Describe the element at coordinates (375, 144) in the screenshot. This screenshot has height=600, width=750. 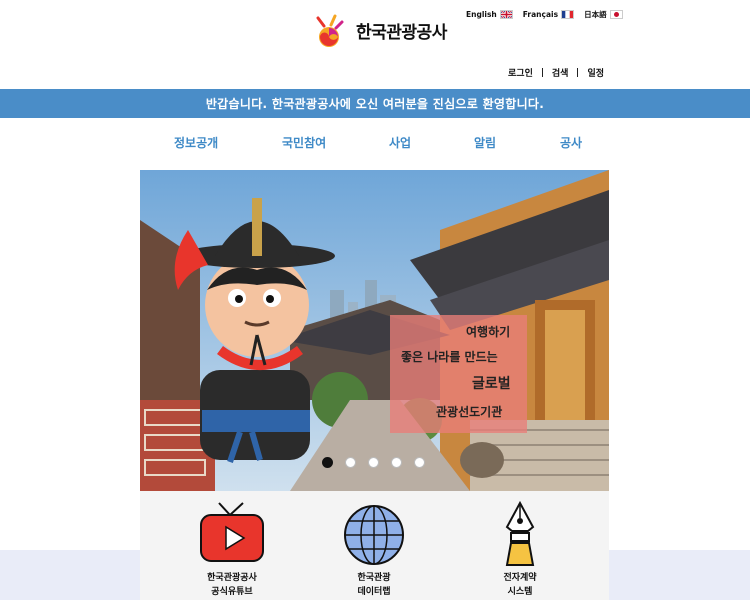
I see `main-nav: 정보공개 국민참여 사업 알림 공사` at that location.